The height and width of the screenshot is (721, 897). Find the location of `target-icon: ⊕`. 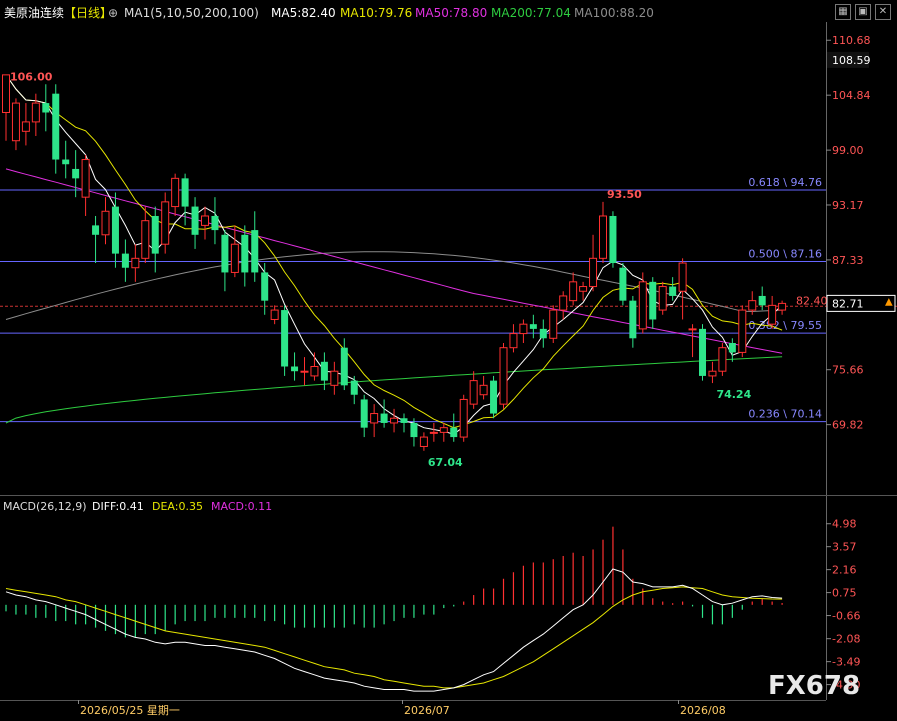

target-icon: ⊕ is located at coordinates (113, 13).